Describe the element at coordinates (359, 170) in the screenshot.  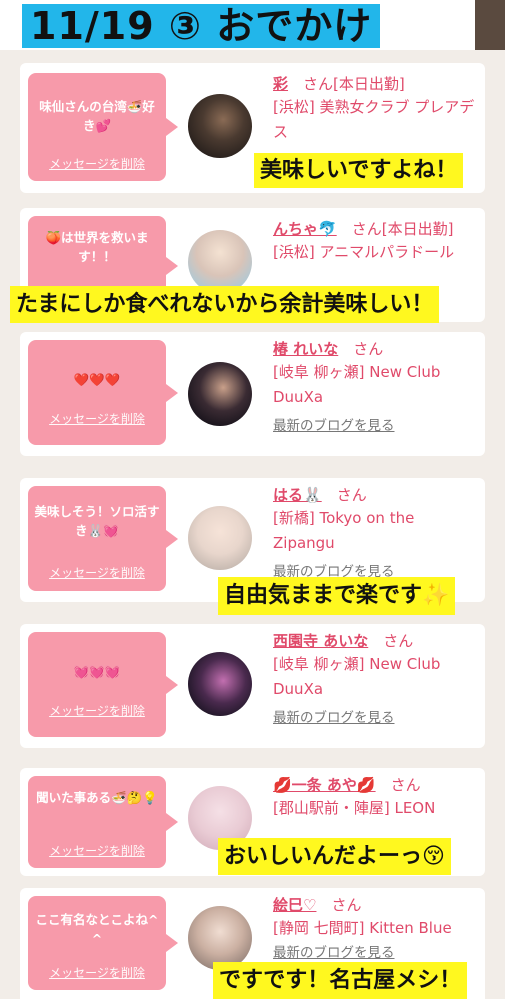
I see `caption-1: 美味しいですよね！` at that location.